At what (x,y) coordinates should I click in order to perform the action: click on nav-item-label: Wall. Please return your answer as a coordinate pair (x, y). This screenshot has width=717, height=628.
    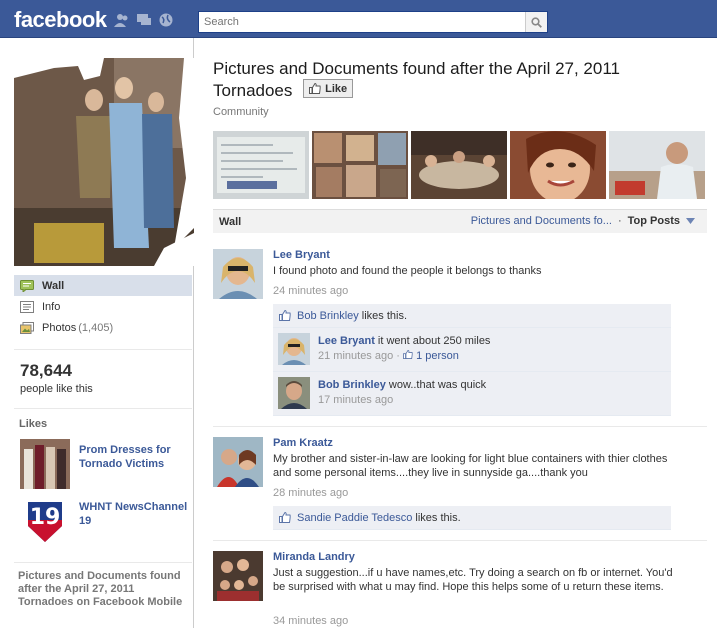
    Looking at the image, I should click on (53, 285).